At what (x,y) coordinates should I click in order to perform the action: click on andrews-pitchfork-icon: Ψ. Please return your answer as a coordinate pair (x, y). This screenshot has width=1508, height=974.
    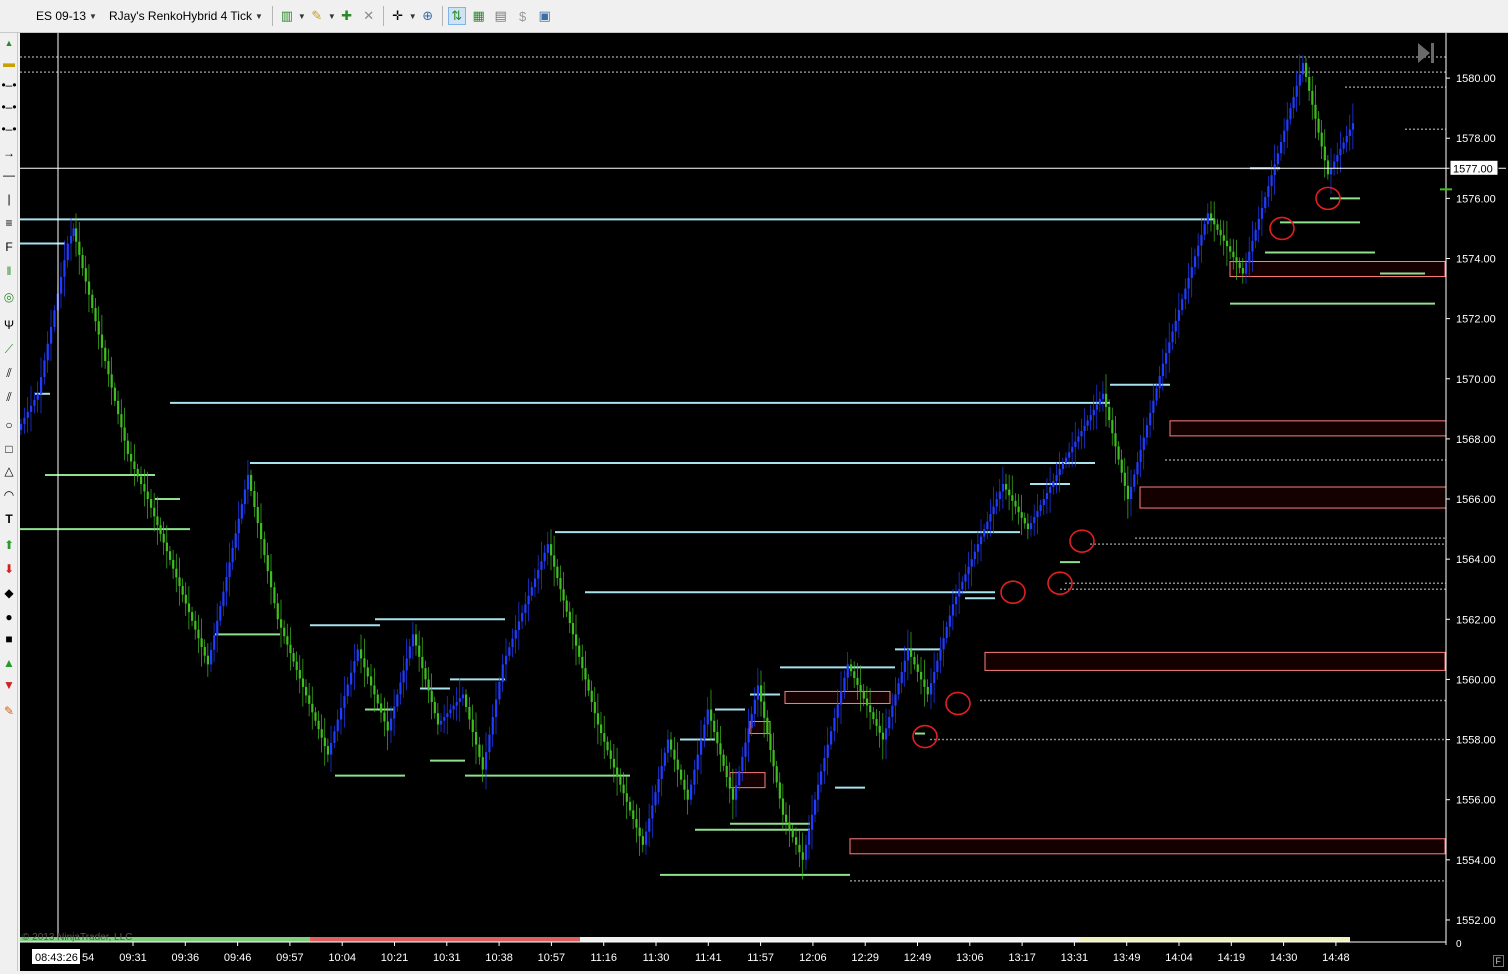
    Looking at the image, I should click on (9, 325).